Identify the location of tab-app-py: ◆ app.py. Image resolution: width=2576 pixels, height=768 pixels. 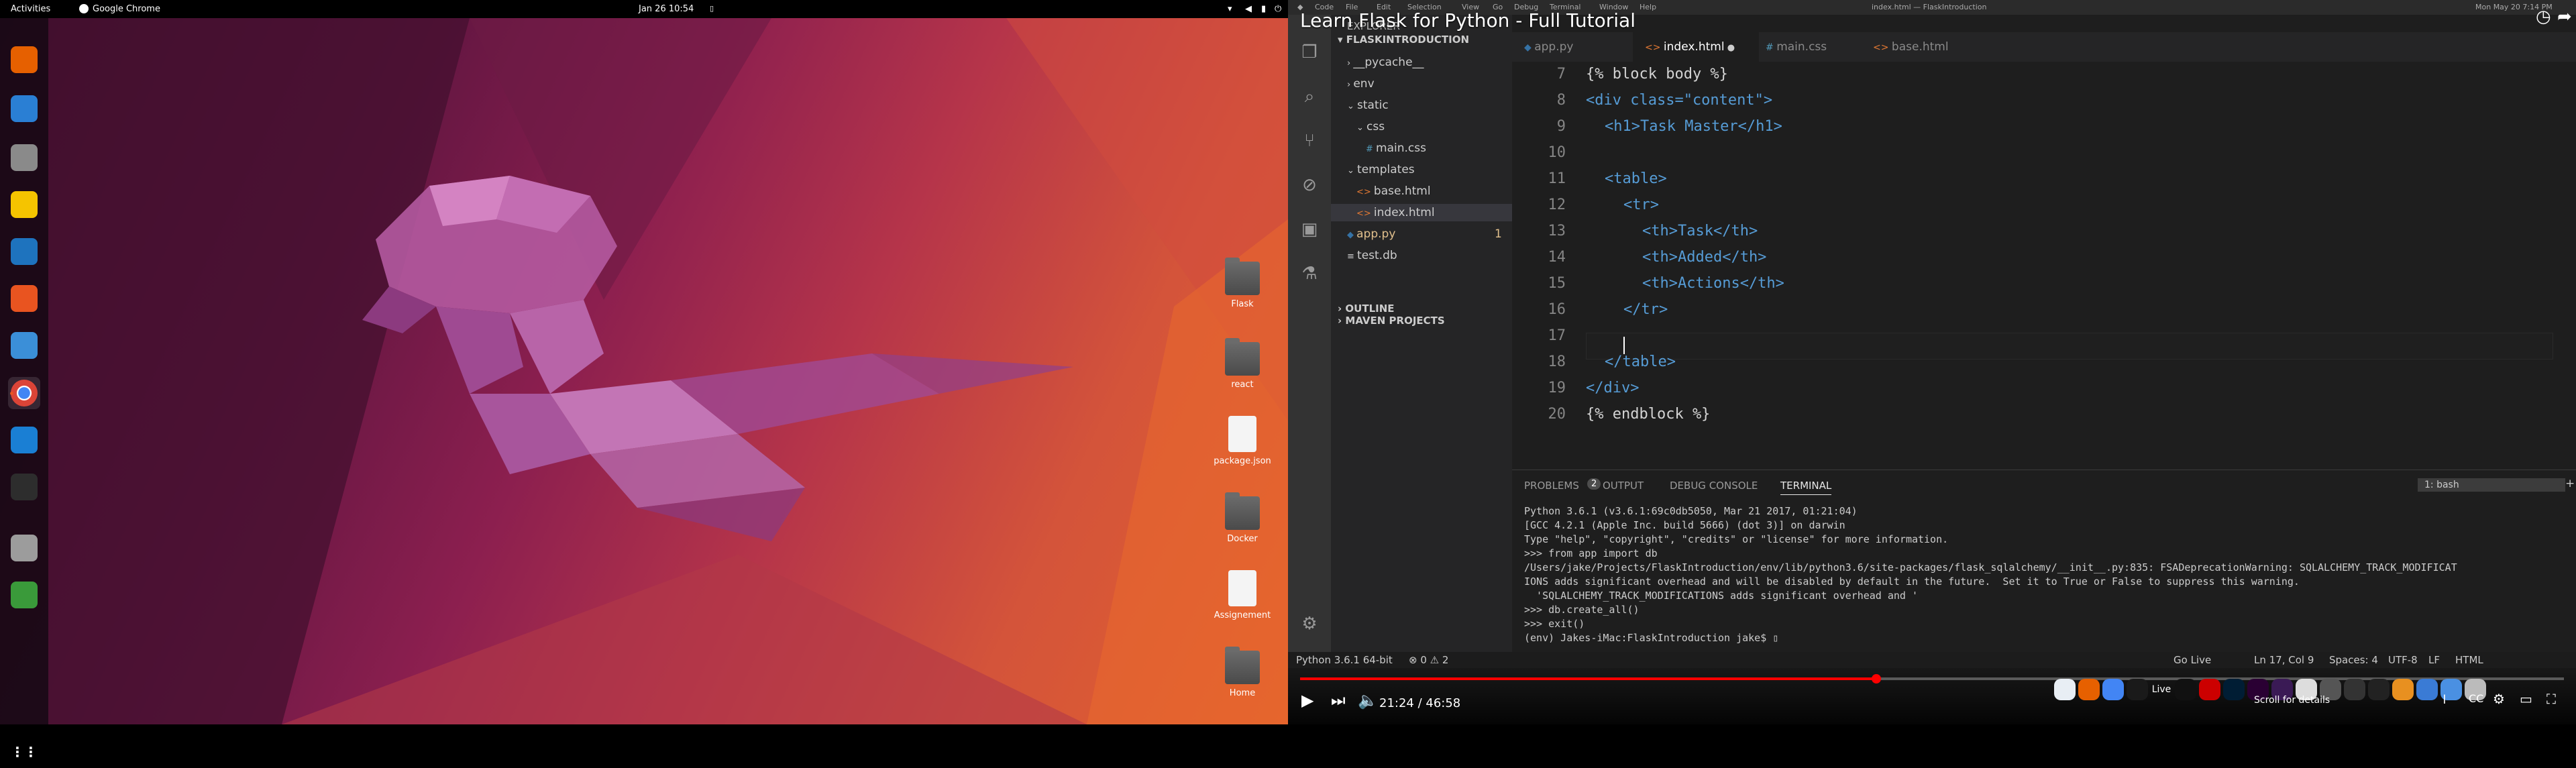
(1575, 47).